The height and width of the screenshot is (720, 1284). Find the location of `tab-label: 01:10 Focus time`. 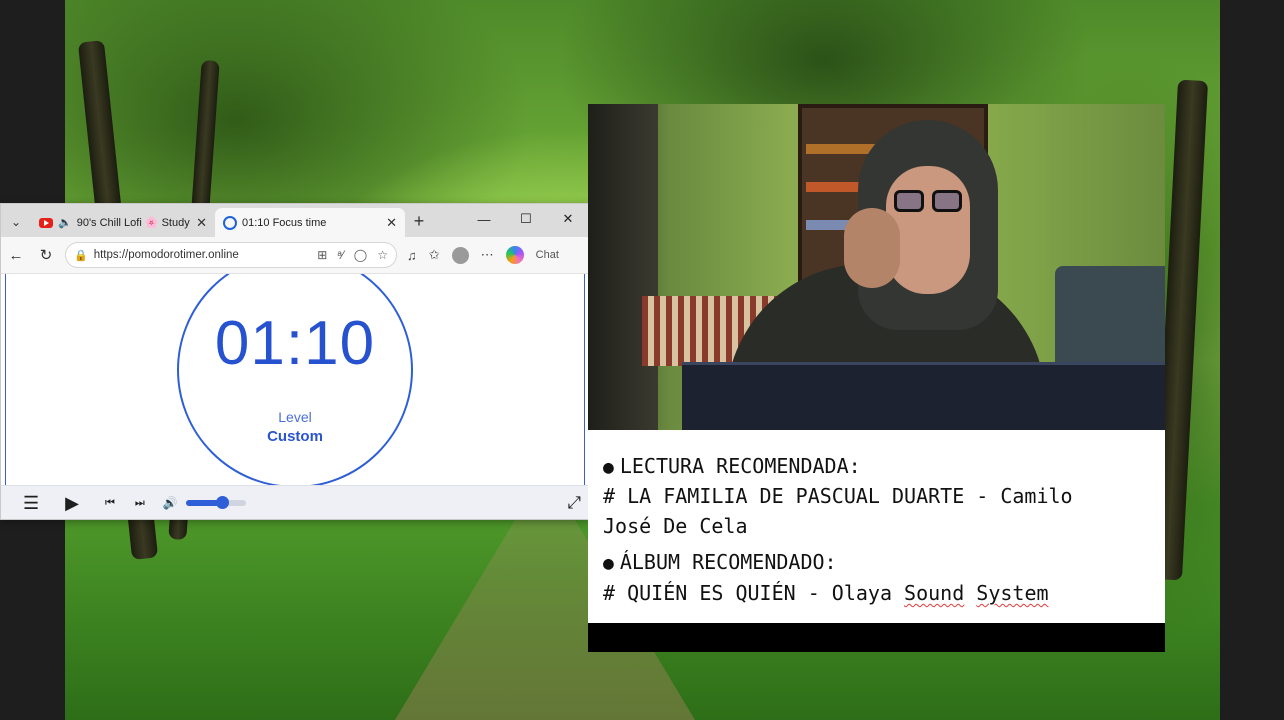

tab-label: 01:10 Focus time is located at coordinates (284, 222).